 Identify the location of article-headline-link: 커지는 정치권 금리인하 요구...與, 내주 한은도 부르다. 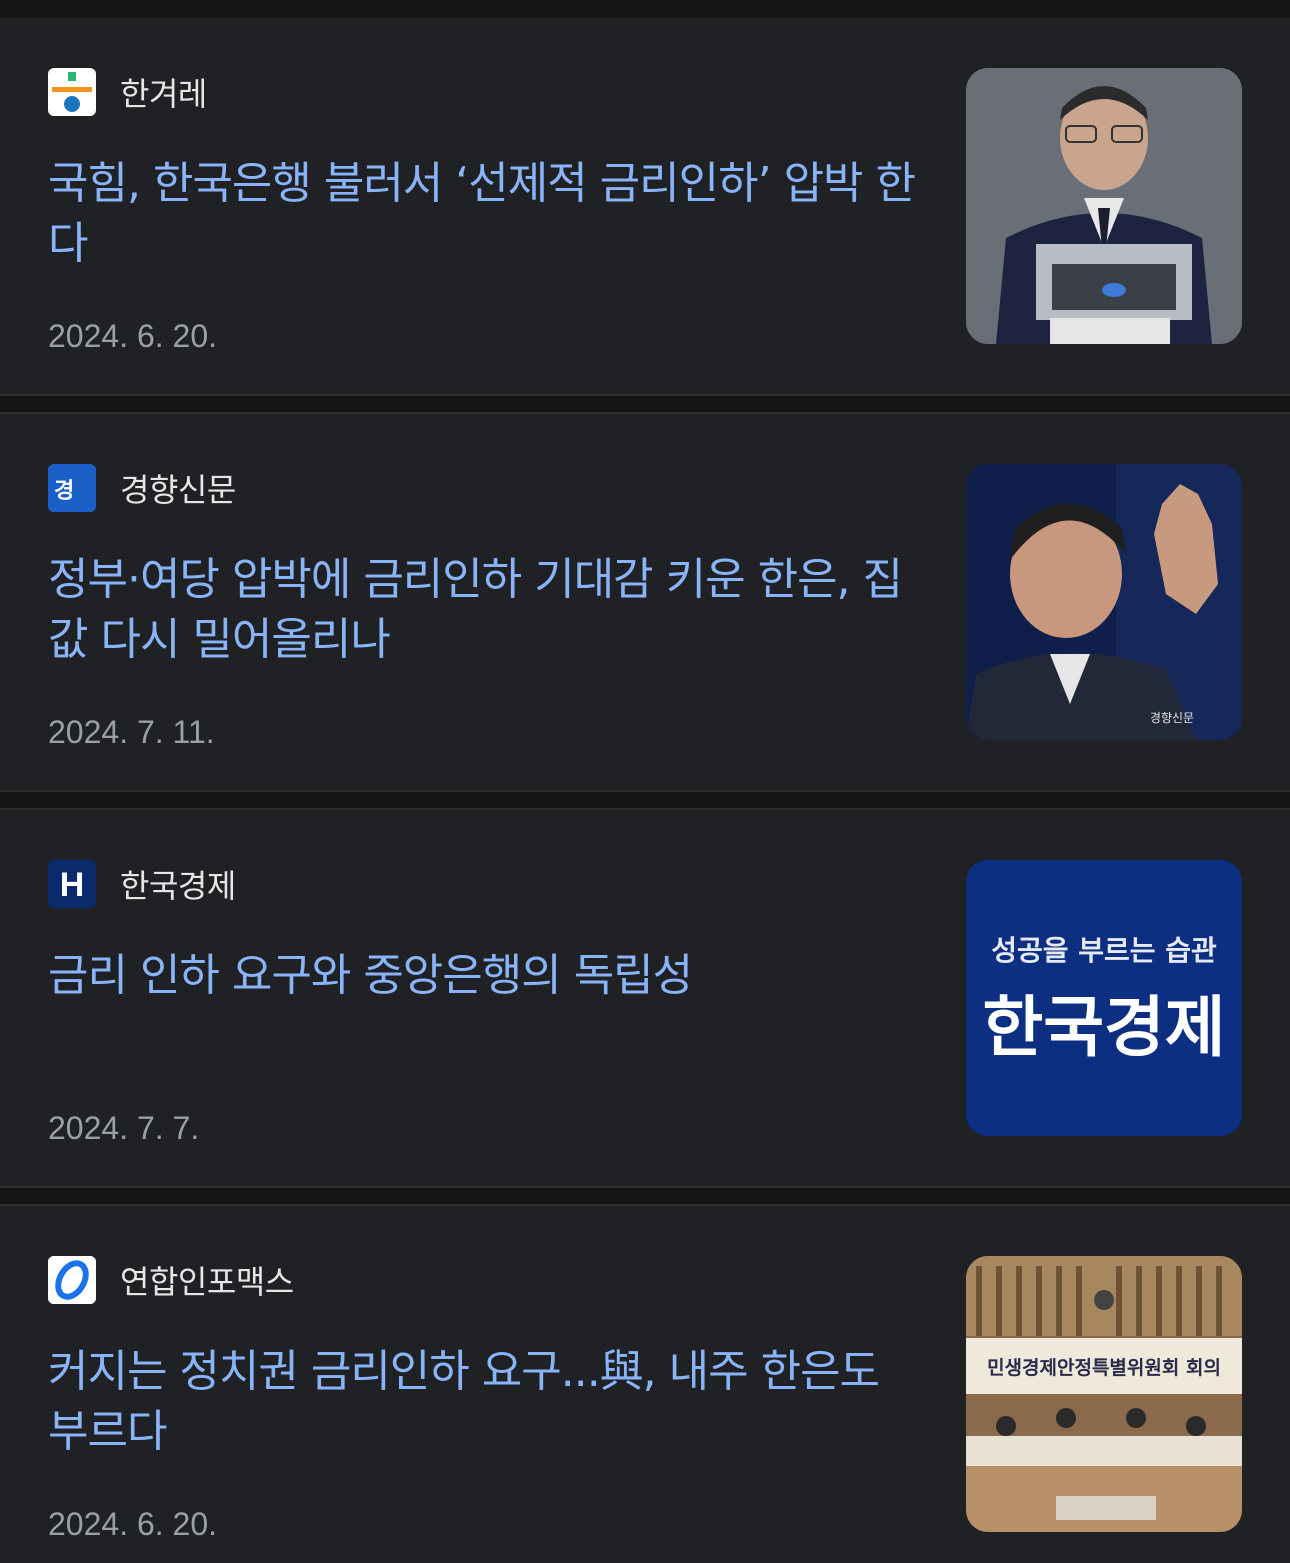
(483, 1402).